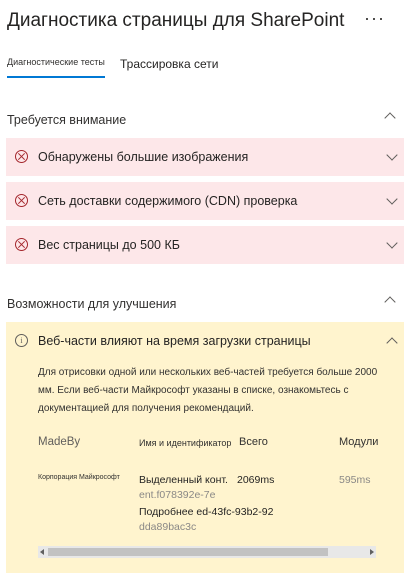 This screenshot has width=407, height=573. I want to click on column-header-modules: Модули, so click(359, 442).